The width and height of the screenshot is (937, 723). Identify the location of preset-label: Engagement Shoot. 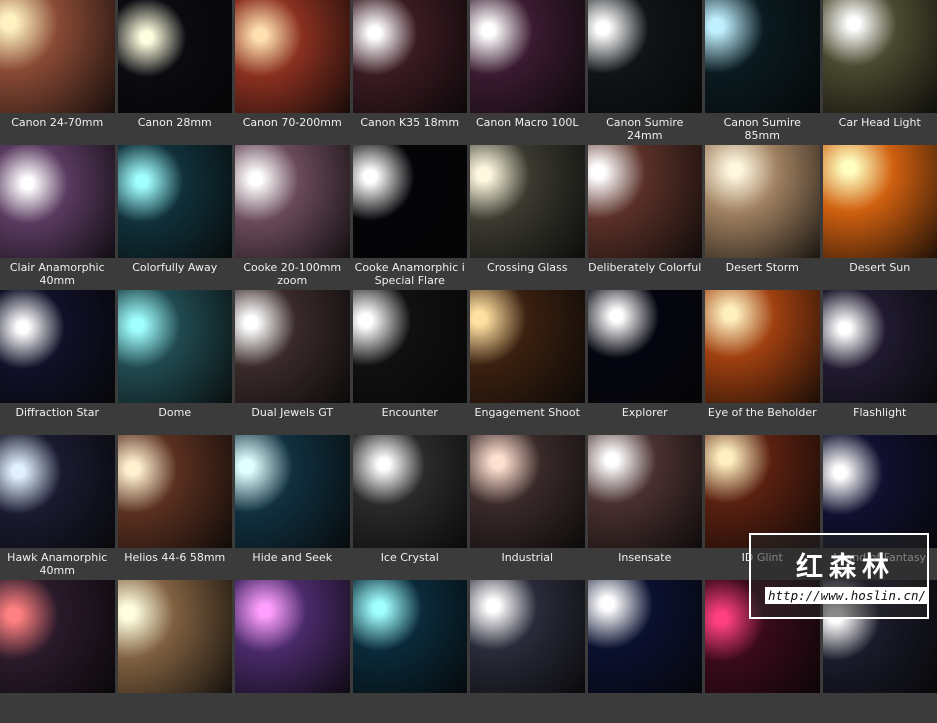
(527, 418).